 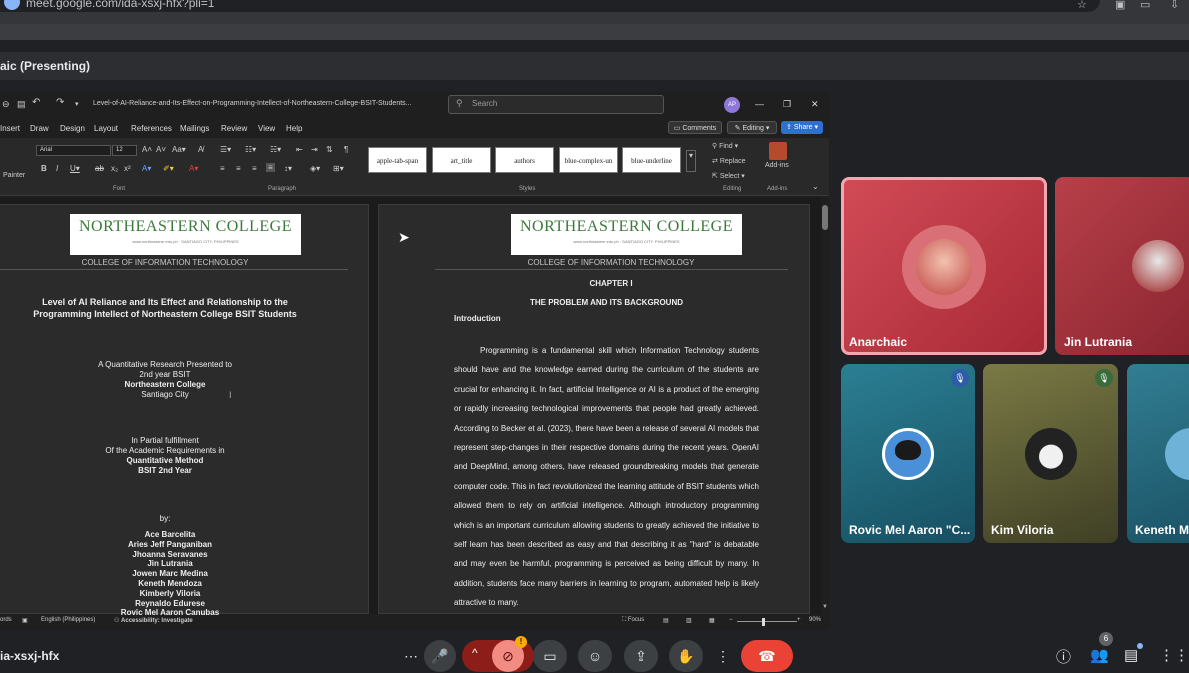 I want to click on style-authors: authors, so click(x=524, y=160).